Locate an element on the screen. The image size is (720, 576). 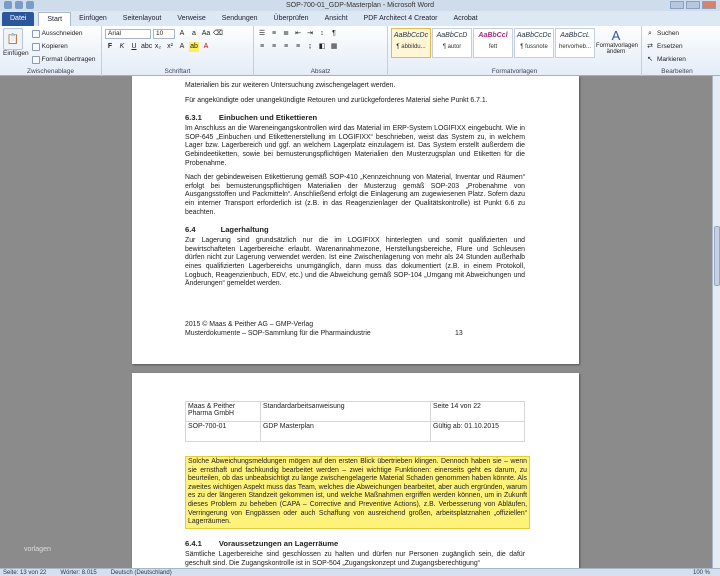
style-autor: AaBbCcD ¶ autor is located at coordinates (452, 43).